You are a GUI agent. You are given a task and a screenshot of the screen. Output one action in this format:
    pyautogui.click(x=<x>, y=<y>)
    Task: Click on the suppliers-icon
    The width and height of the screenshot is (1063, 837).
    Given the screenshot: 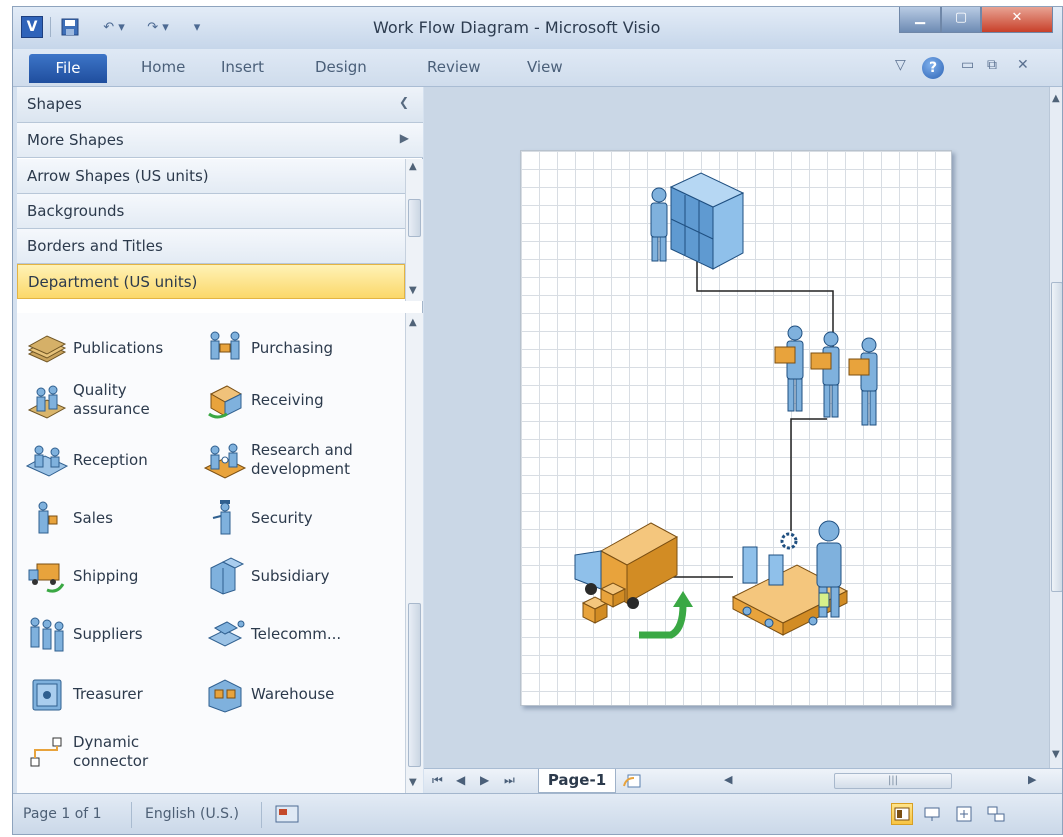 What is the action you would take?
    pyautogui.click(x=47, y=634)
    